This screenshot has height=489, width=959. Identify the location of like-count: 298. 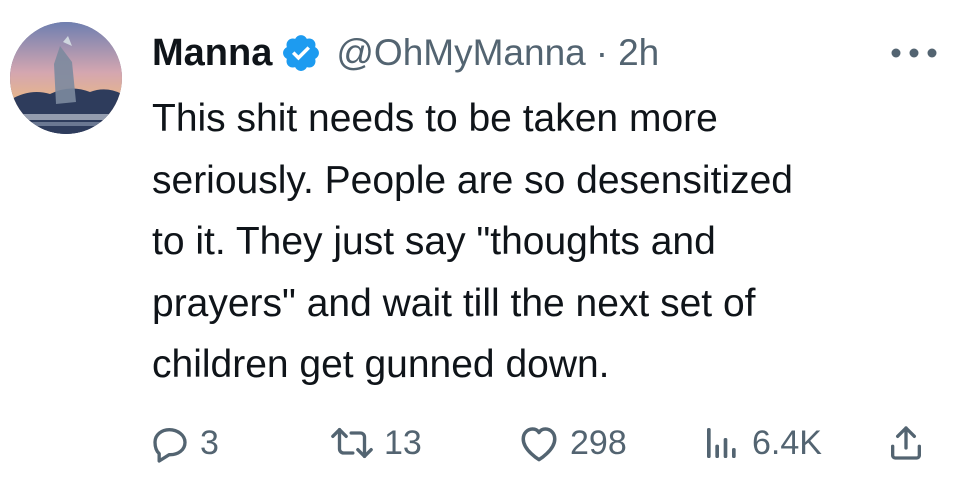
(598, 442).